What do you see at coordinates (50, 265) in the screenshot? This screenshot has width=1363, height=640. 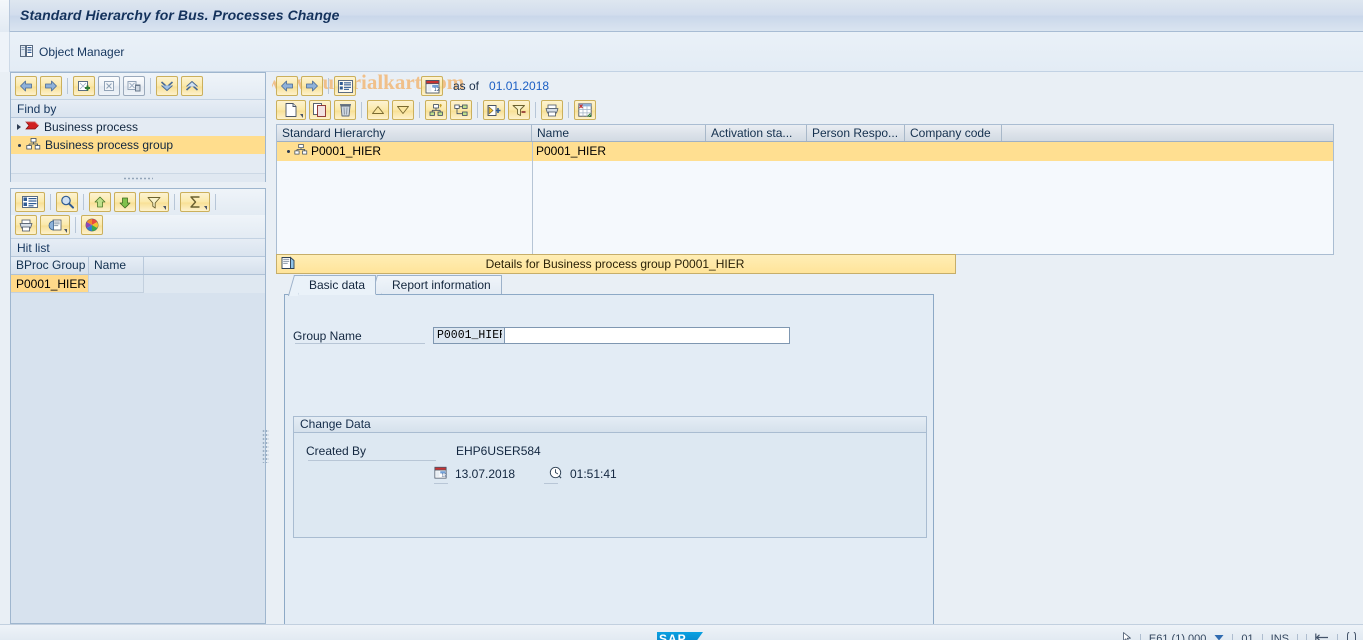 I see `hit-list-col-bproc-group: BProc Group` at bounding box center [50, 265].